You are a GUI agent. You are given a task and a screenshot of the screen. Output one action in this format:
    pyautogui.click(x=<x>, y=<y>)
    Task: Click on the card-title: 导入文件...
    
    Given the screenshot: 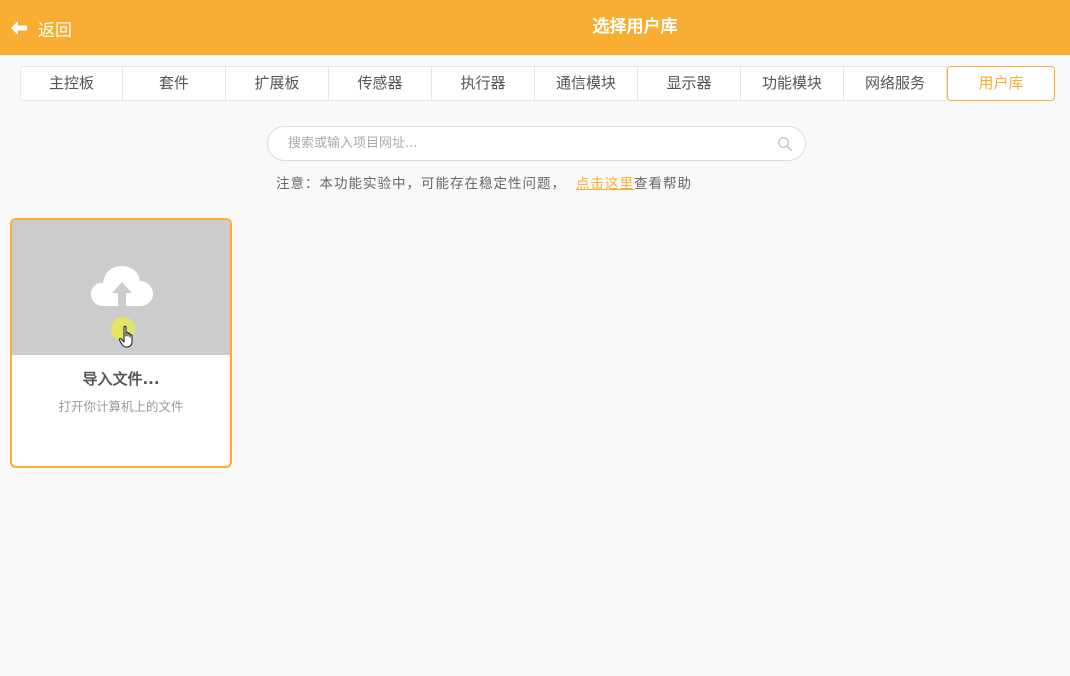 What is the action you would take?
    pyautogui.click(x=121, y=379)
    